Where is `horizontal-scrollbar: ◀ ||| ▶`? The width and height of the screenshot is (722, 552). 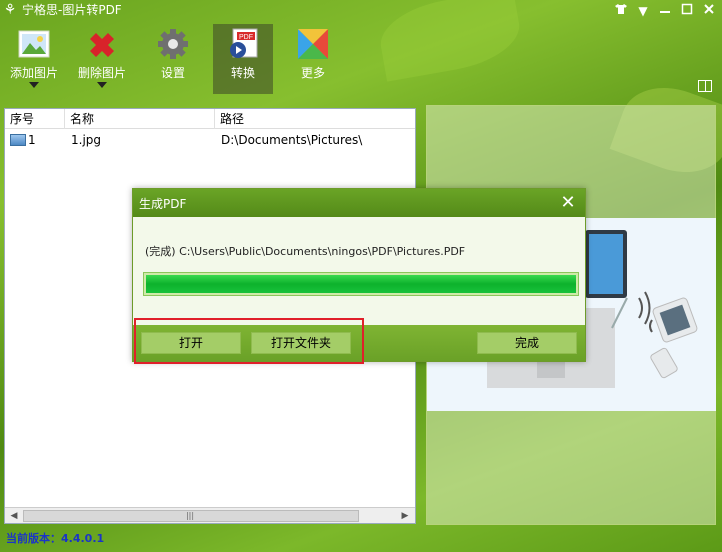
horizontal-scrollbar: ◀ ||| ▶ is located at coordinates (210, 515).